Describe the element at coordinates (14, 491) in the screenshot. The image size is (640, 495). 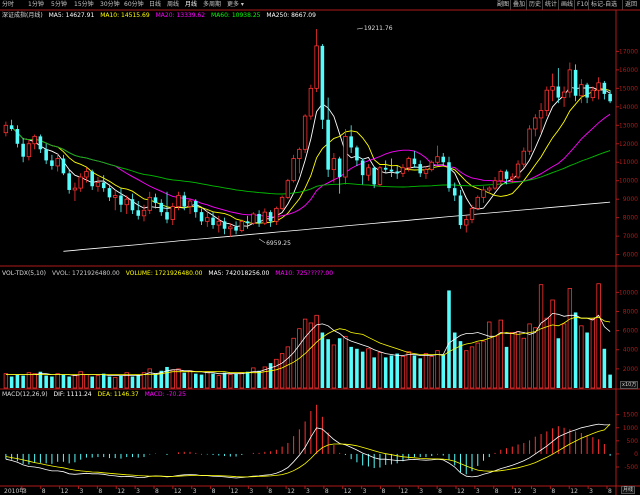
I see `time-tick-label: 2010年` at that location.